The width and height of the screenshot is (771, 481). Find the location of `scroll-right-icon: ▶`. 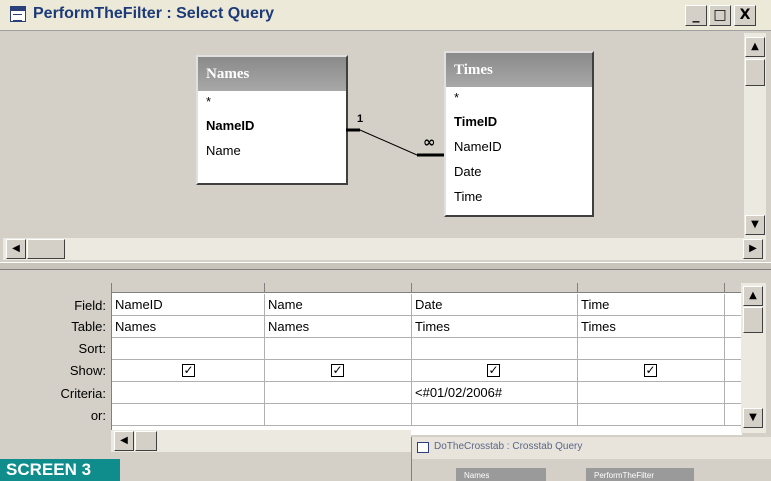

scroll-right-icon: ▶ is located at coordinates (753, 249).